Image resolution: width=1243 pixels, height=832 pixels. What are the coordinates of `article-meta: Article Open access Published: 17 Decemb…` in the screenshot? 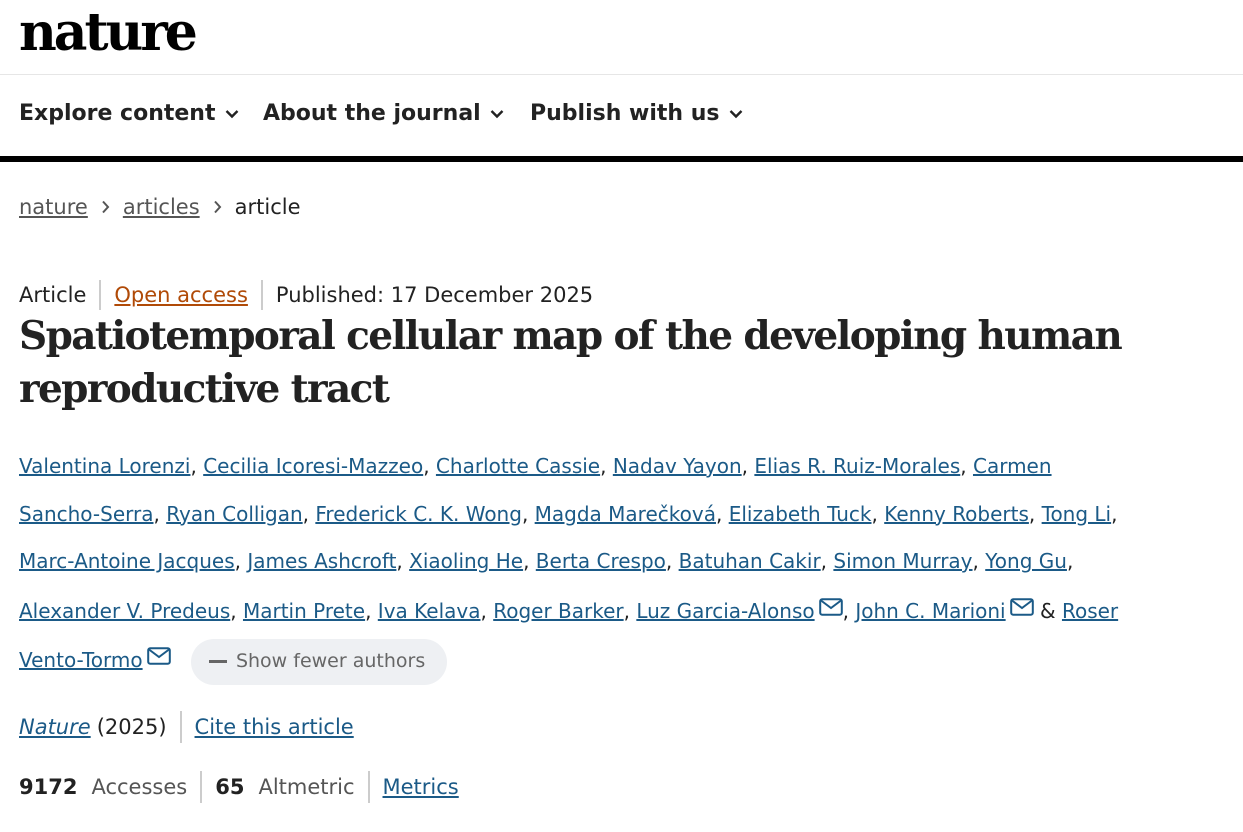 It's located at (306, 295).